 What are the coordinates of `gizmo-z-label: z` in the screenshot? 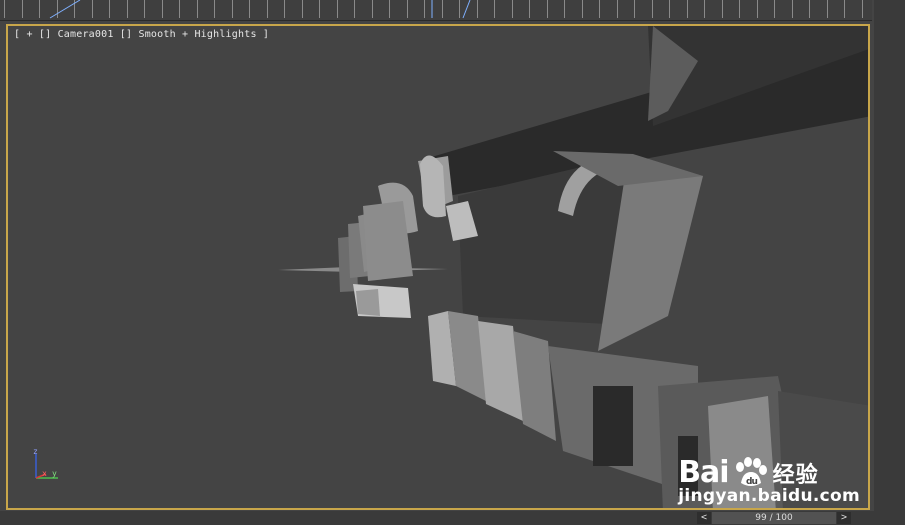 It's located at (35, 451).